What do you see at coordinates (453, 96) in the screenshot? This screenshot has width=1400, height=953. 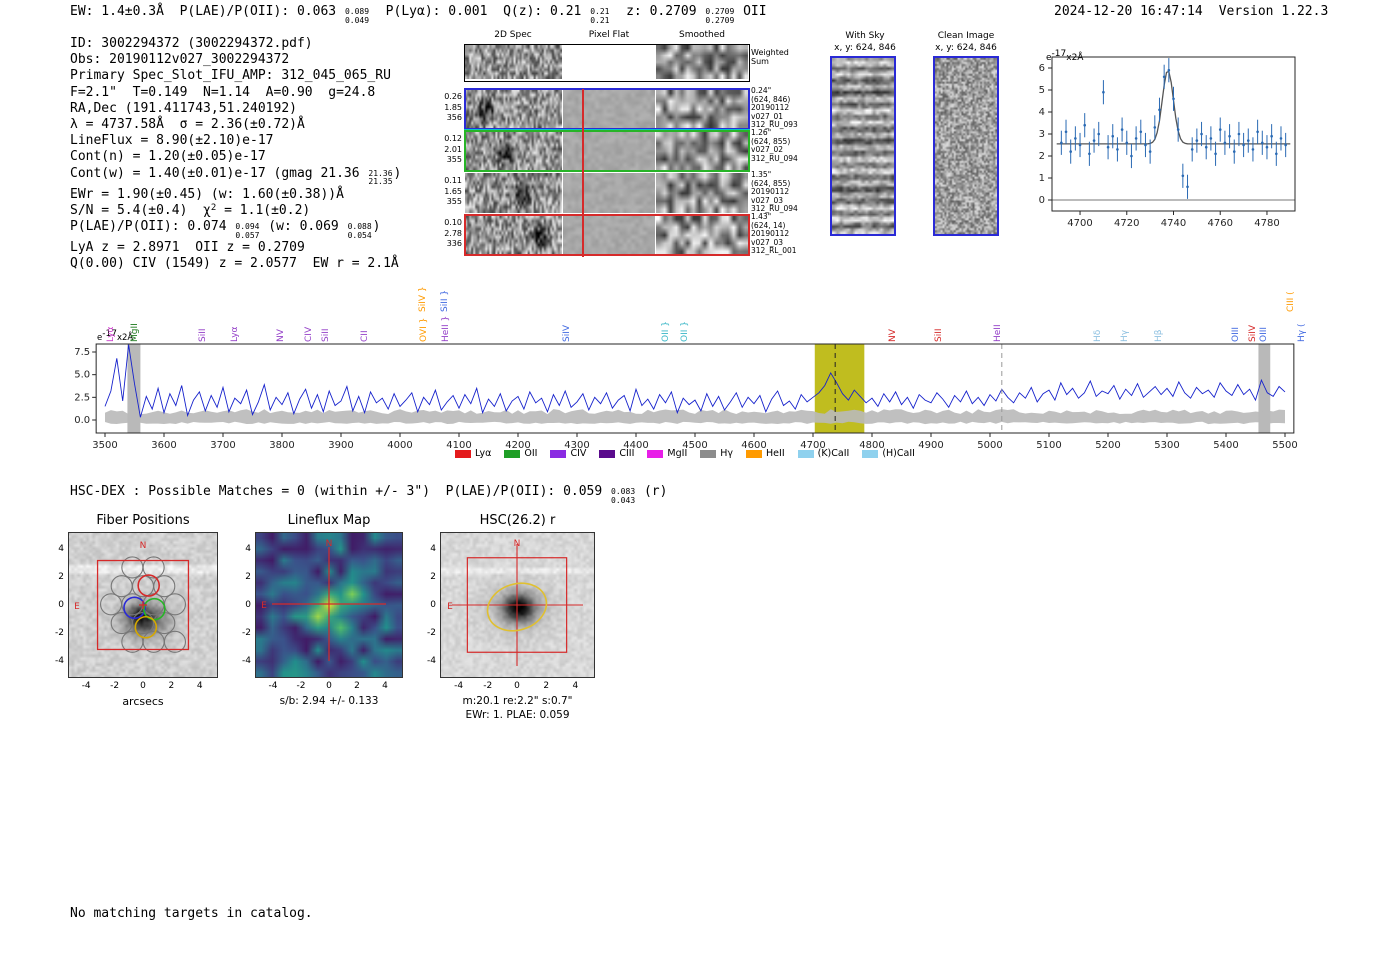 I see `row-left-label: 0.26` at bounding box center [453, 96].